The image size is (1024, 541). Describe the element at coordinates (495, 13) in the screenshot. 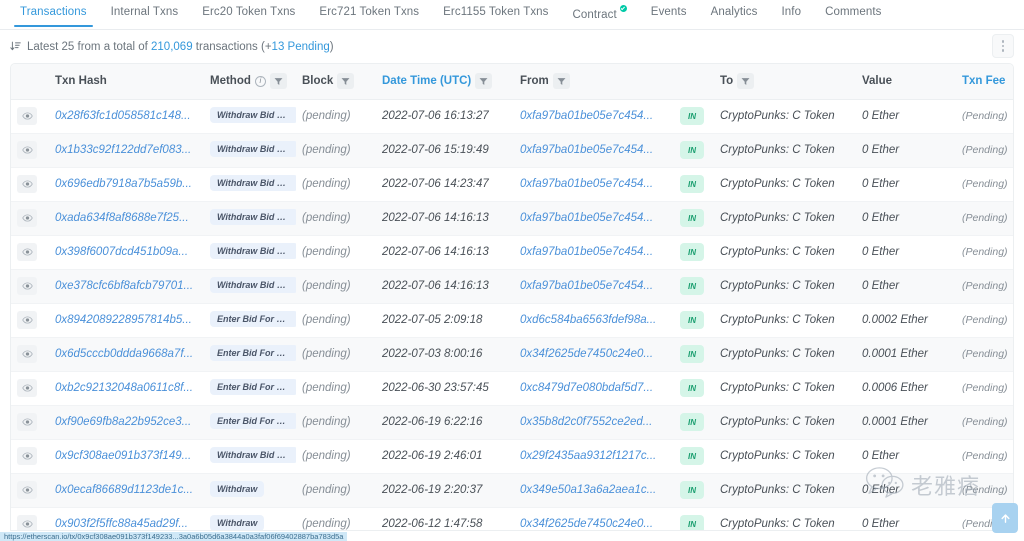

I see `tab-erc1155-token-txns: Erc1155 Token Txns` at that location.